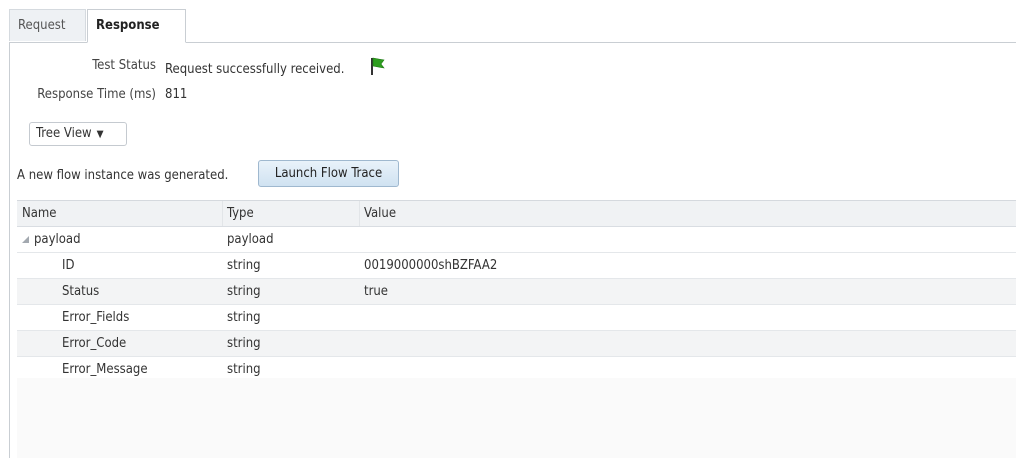 This screenshot has width=1016, height=458. Describe the element at coordinates (100, 134) in the screenshot. I see `dropdown-arrow-icon: ▼` at that location.